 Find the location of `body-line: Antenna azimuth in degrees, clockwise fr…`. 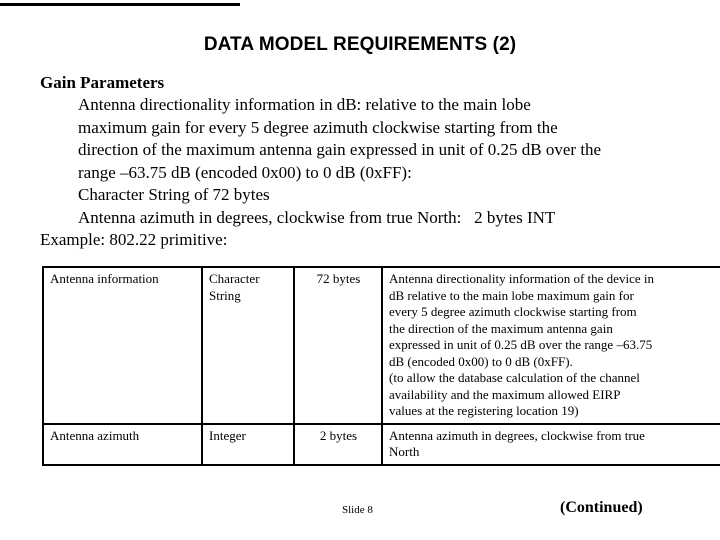

body-line: Antenna azimuth in degrees, clockwise fr… is located at coordinates (317, 217).